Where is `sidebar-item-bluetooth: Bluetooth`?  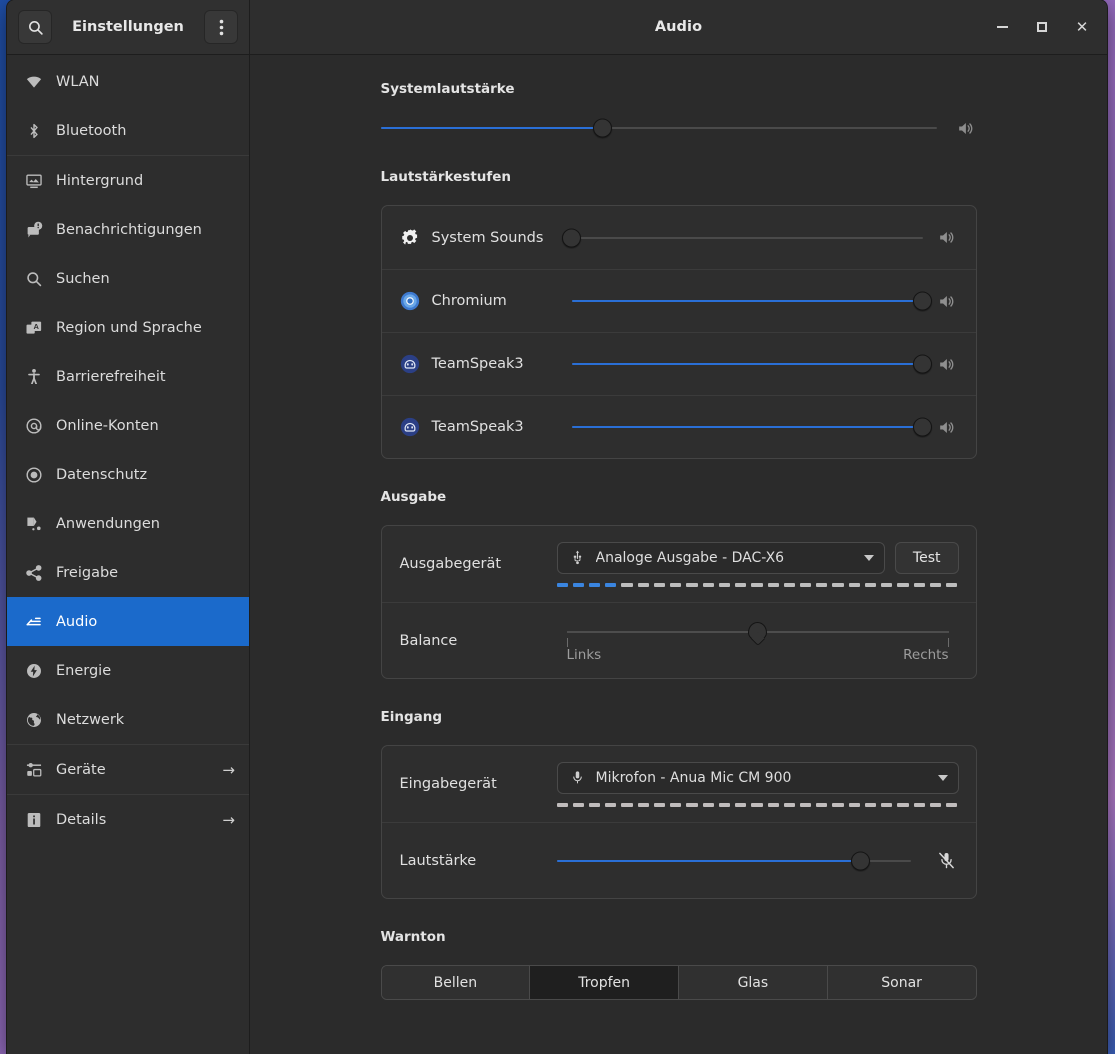 sidebar-item-bluetooth: Bluetooth is located at coordinates (128, 130).